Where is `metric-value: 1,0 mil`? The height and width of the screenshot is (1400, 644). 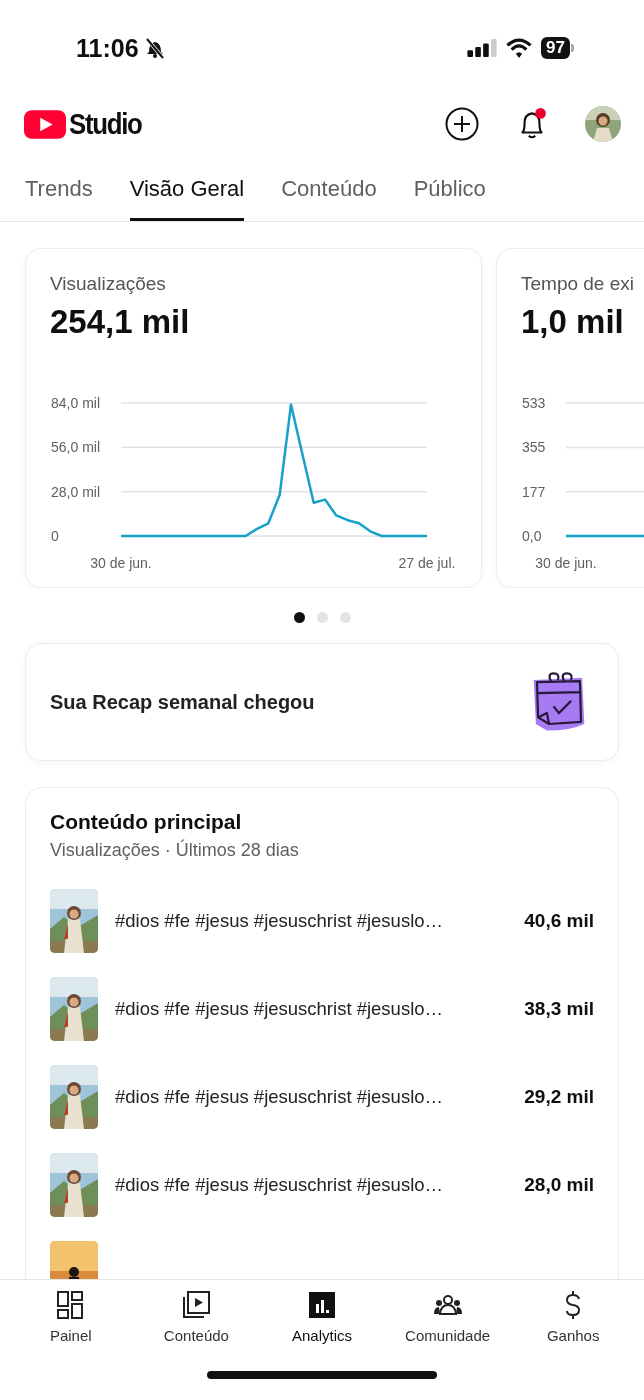 metric-value: 1,0 mil is located at coordinates (573, 322).